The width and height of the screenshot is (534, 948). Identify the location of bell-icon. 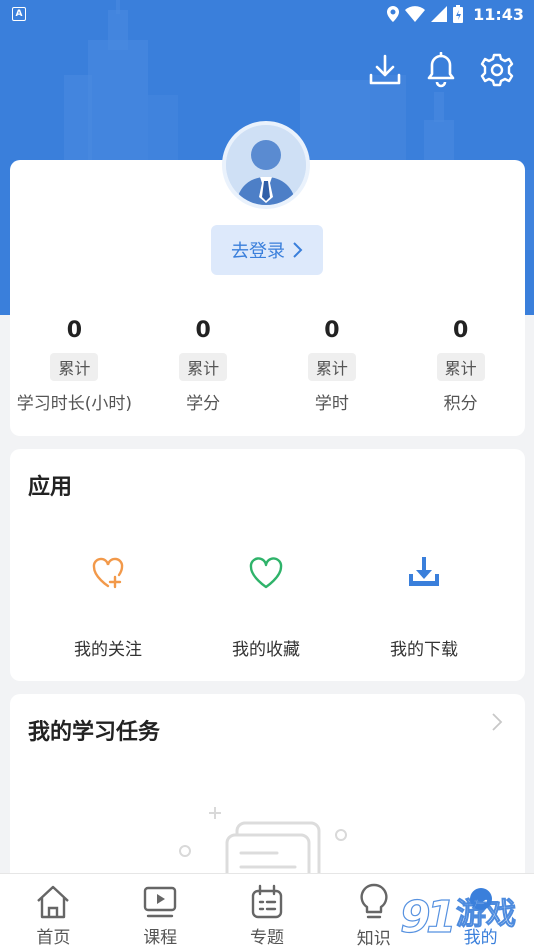
(441, 70).